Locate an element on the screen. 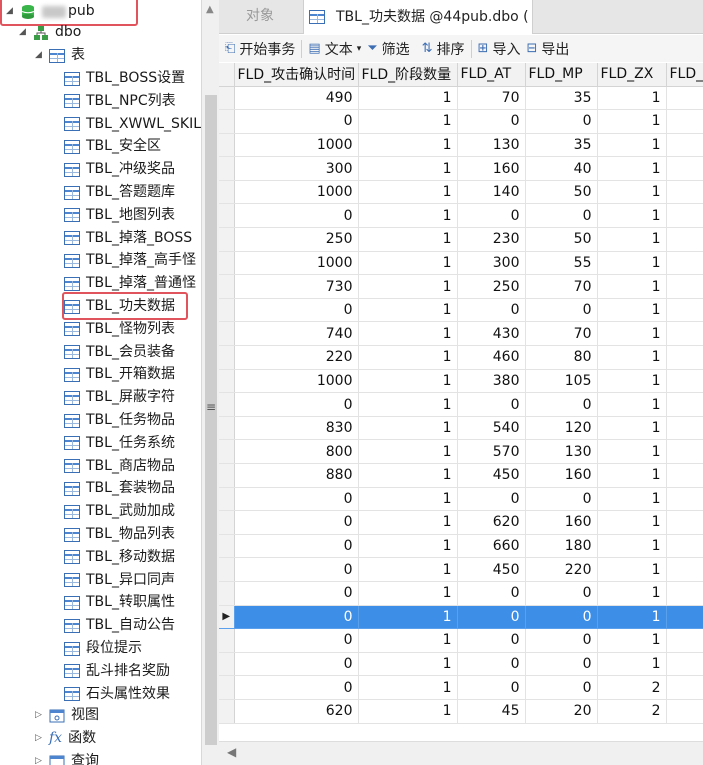 The image size is (703, 765). text-button: ▤ 文本 ▾ is located at coordinates (334, 48).